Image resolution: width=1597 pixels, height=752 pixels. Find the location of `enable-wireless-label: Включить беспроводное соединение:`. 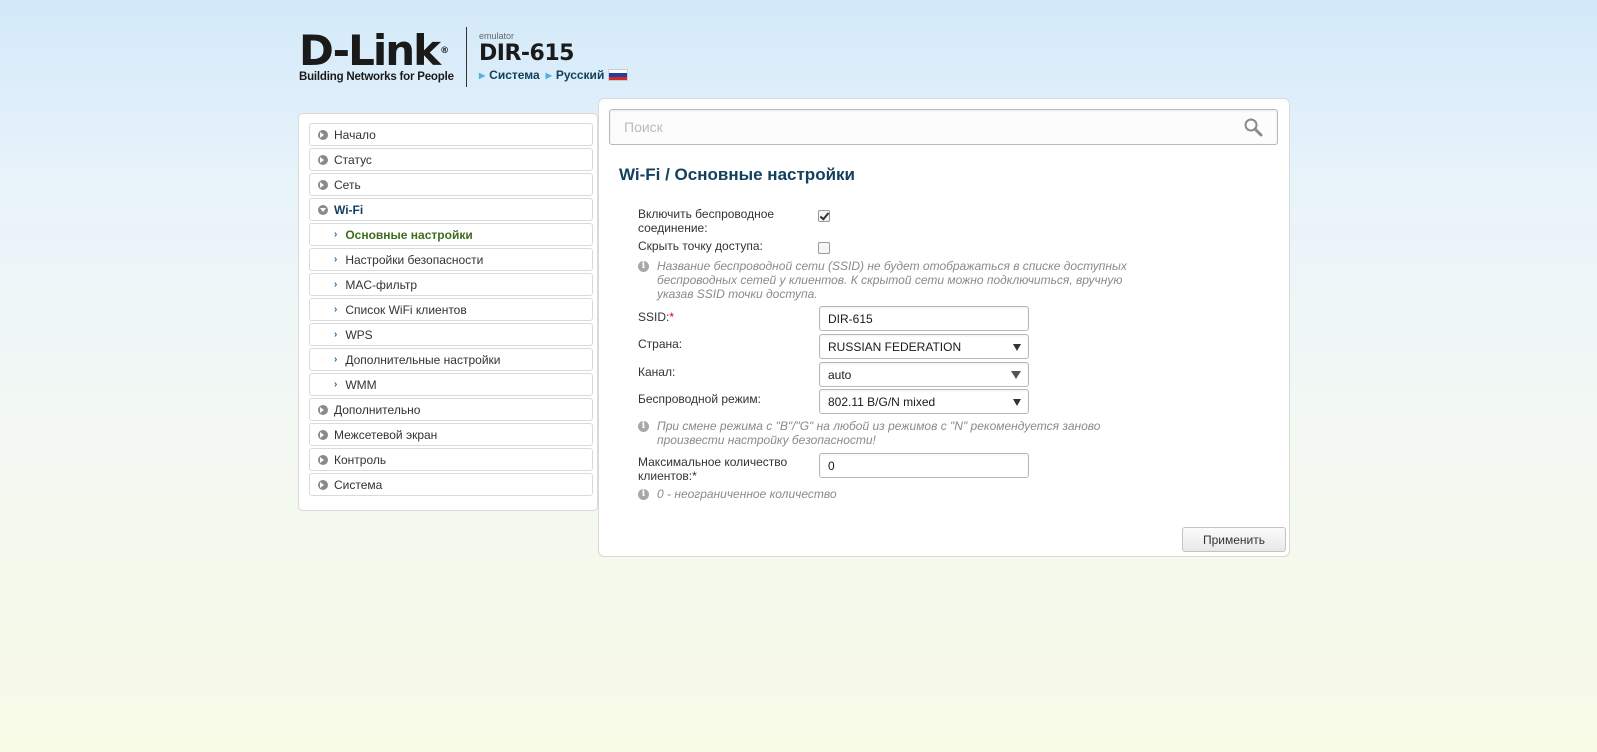

enable-wireless-label: Включить беспроводное соединение: is located at coordinates (706, 221).